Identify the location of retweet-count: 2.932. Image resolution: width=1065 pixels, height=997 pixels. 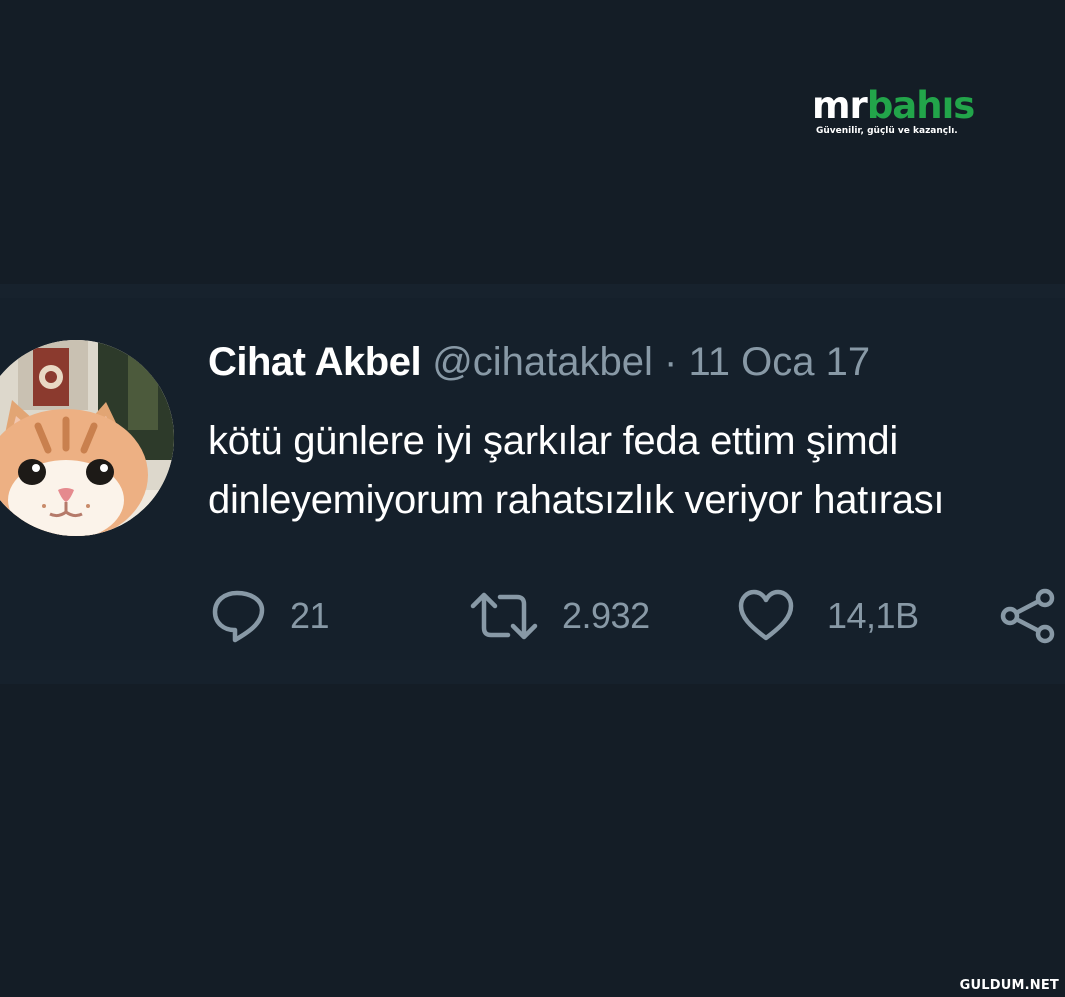
(606, 615).